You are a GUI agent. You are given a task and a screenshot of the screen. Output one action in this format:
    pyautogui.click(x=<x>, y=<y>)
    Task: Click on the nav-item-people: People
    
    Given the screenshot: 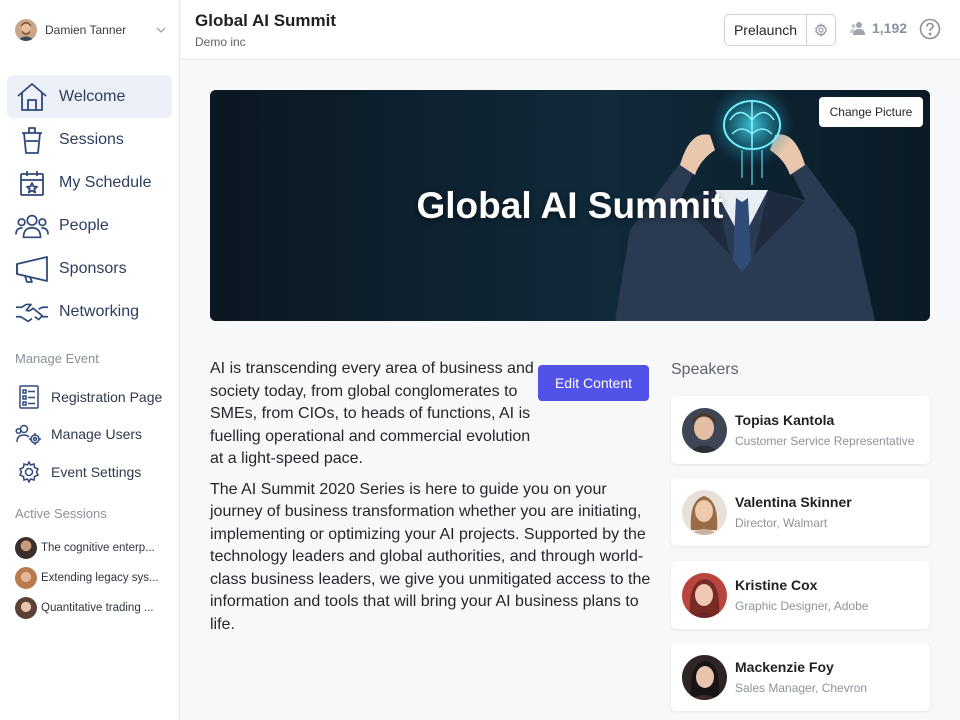 What is the action you would take?
    pyautogui.click(x=89, y=225)
    